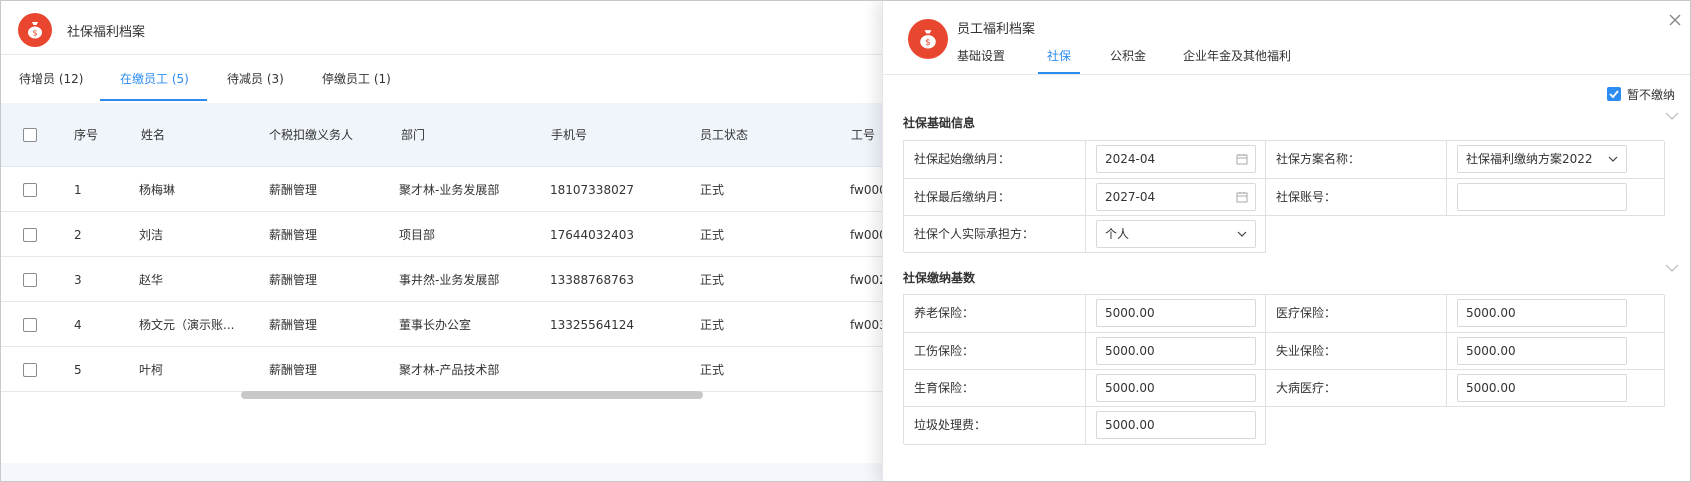 The height and width of the screenshot is (482, 1691). Describe the element at coordinates (153, 135) in the screenshot. I see `col-header-name: 姓名` at that location.